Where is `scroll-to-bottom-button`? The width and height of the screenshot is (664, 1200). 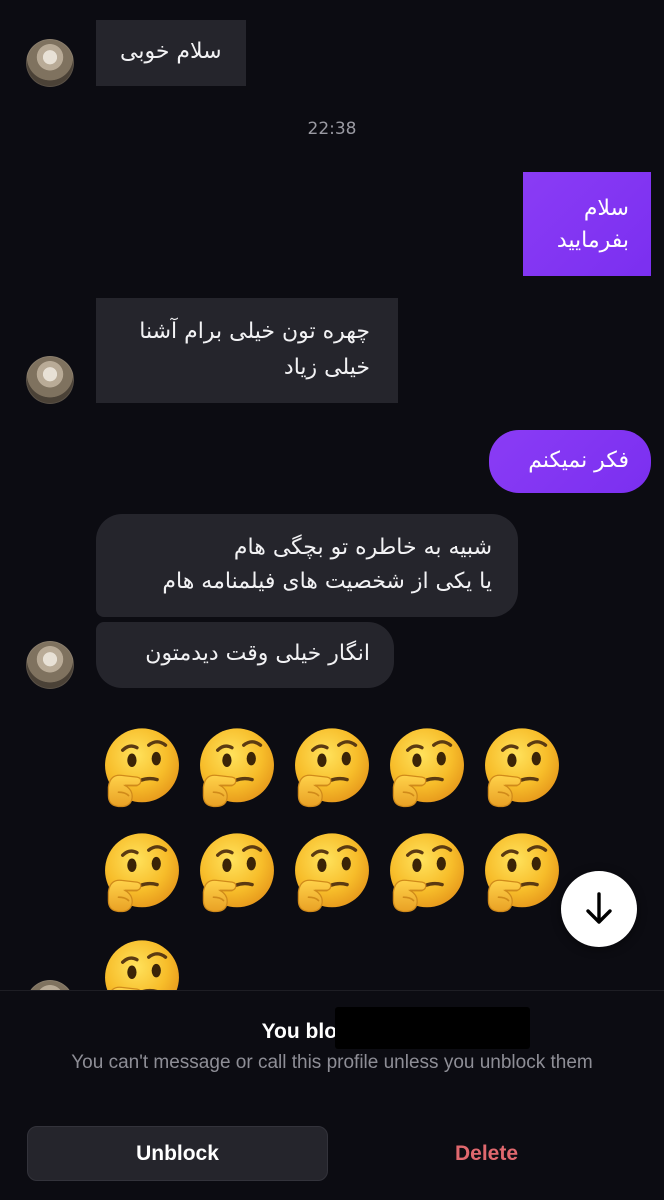 scroll-to-bottom-button is located at coordinates (599, 909).